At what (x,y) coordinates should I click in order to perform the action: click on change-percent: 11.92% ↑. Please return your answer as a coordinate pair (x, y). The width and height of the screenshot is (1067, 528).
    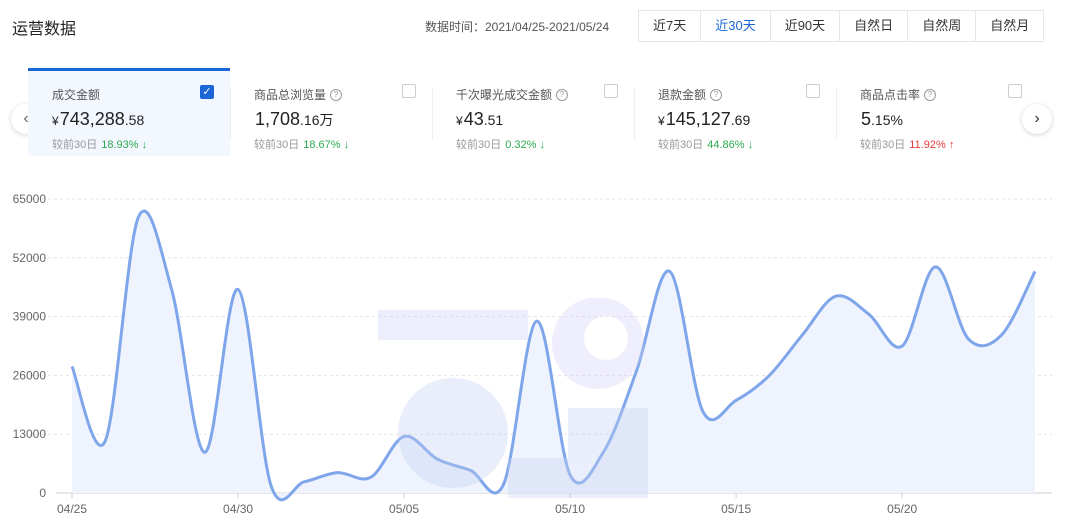
    Looking at the image, I should click on (932, 145).